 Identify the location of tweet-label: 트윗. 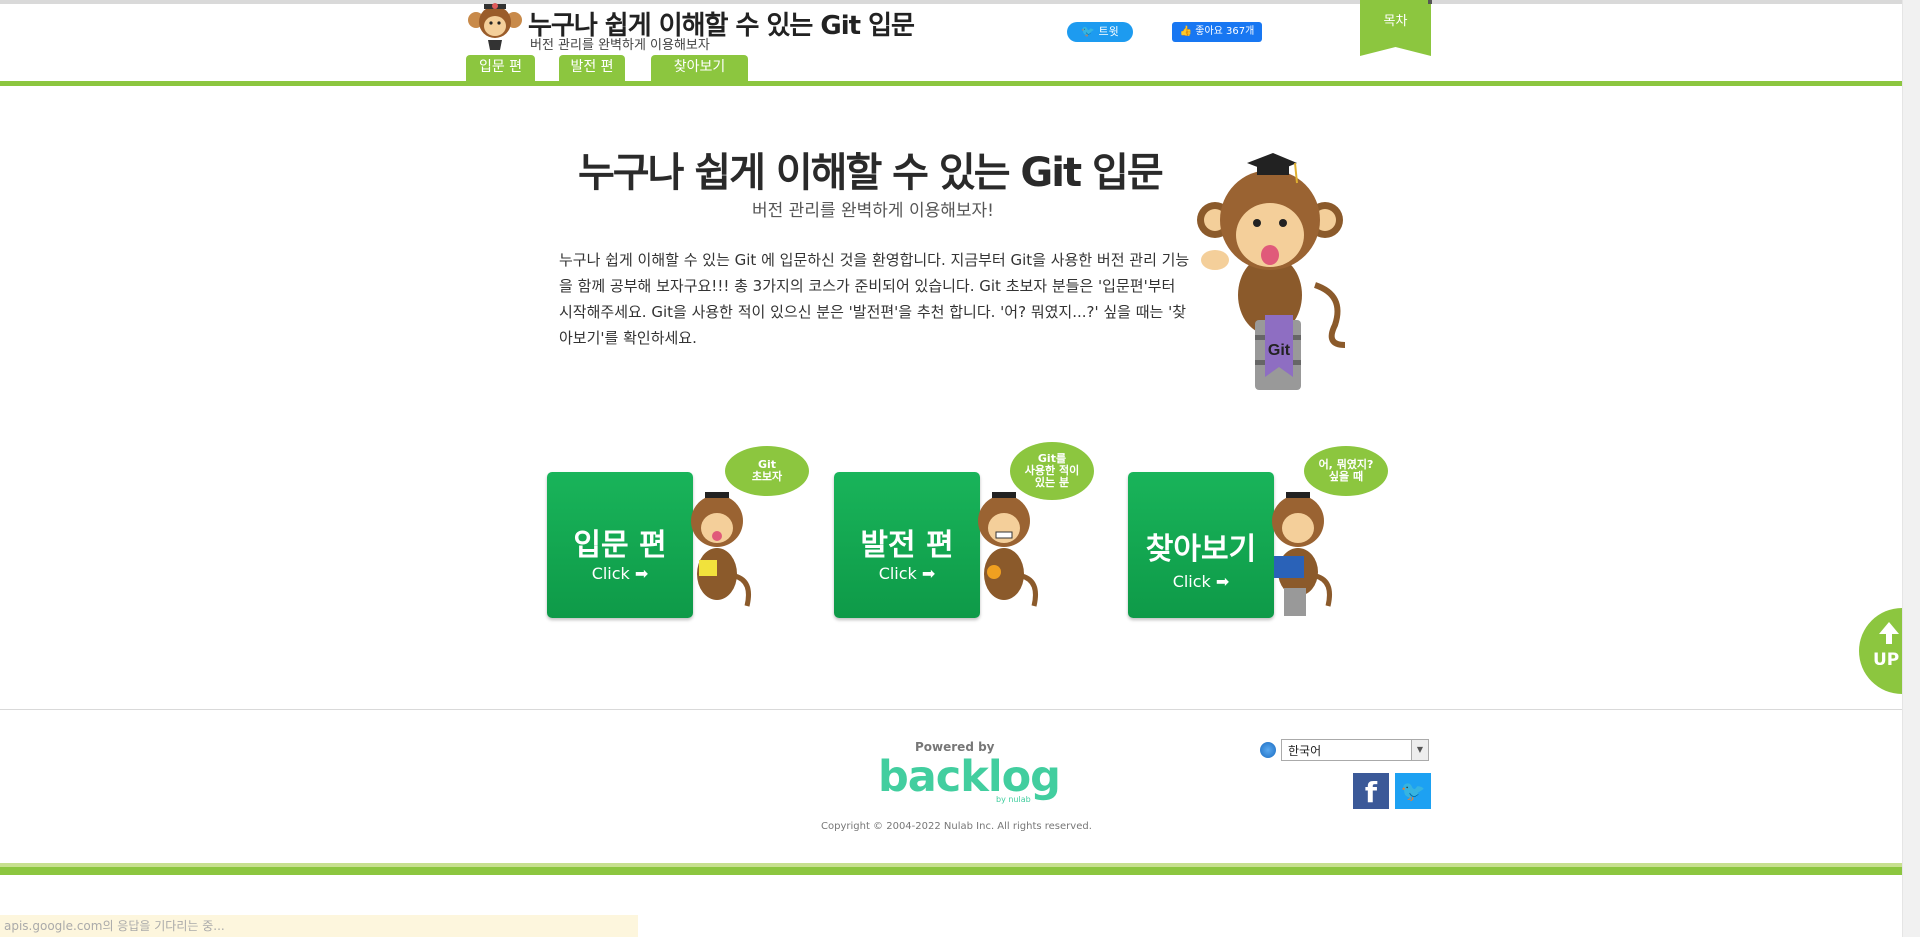
(1108, 31).